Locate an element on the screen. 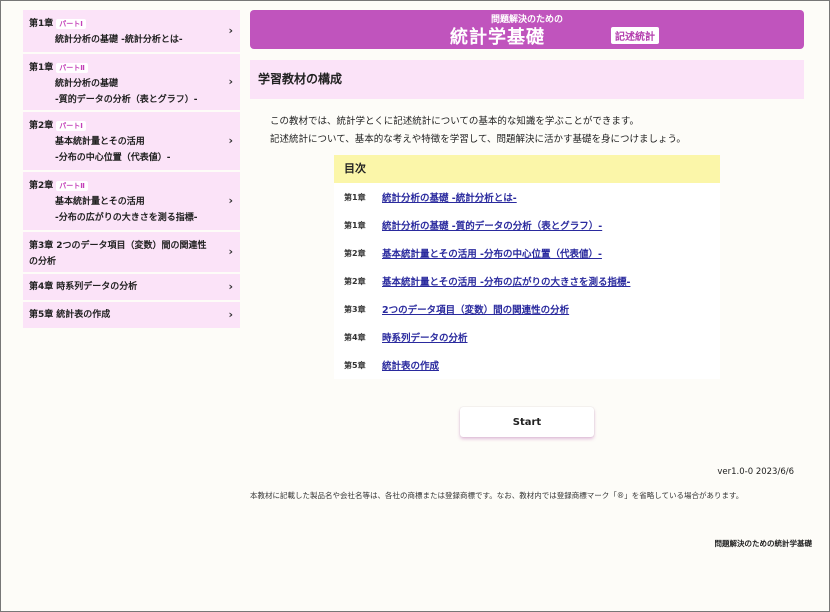 The image size is (830, 612). sidebar-item-label: 統計分析の基礎 is located at coordinates (87, 84).